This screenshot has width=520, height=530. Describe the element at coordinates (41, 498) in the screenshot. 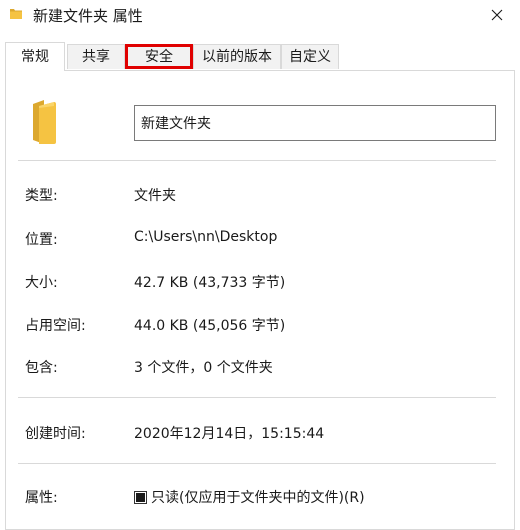

I see `attributes-label: 属性:` at that location.